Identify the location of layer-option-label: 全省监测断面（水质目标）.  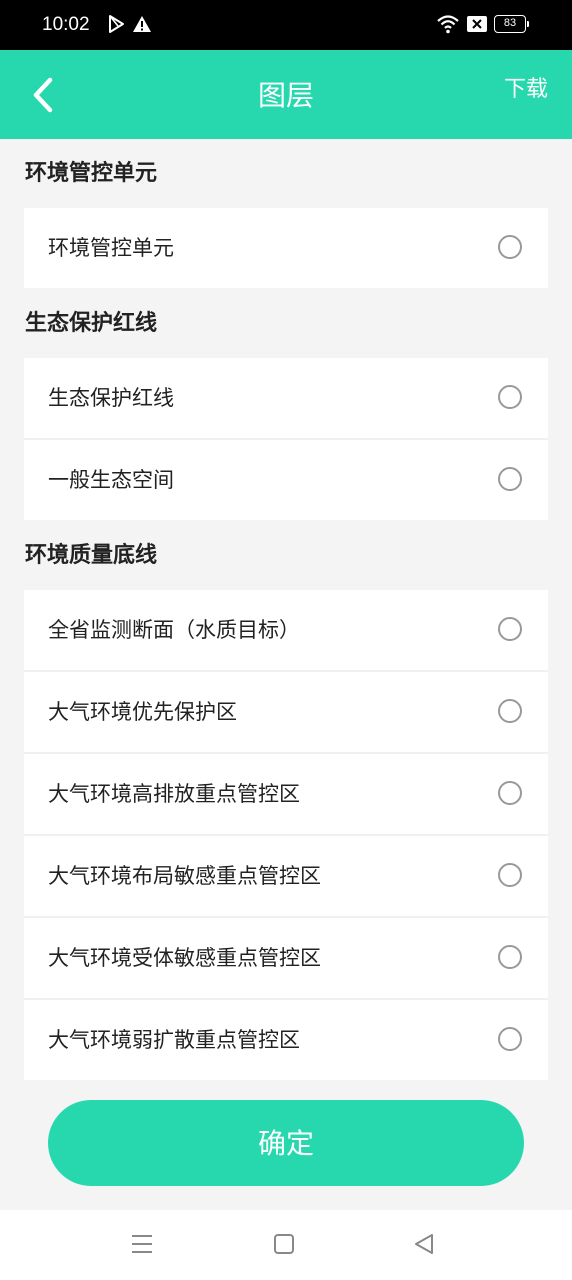
(174, 630).